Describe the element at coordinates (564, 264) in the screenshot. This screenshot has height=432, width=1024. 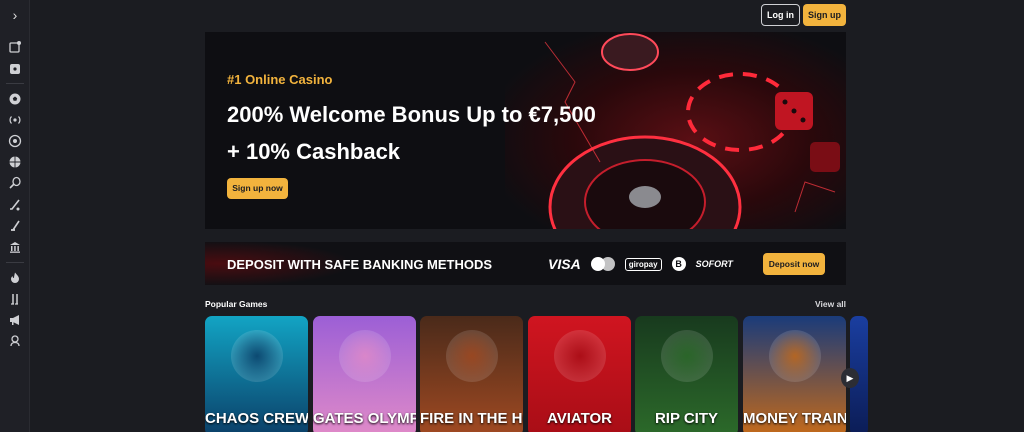
I see `visa-logo: VISA` at that location.